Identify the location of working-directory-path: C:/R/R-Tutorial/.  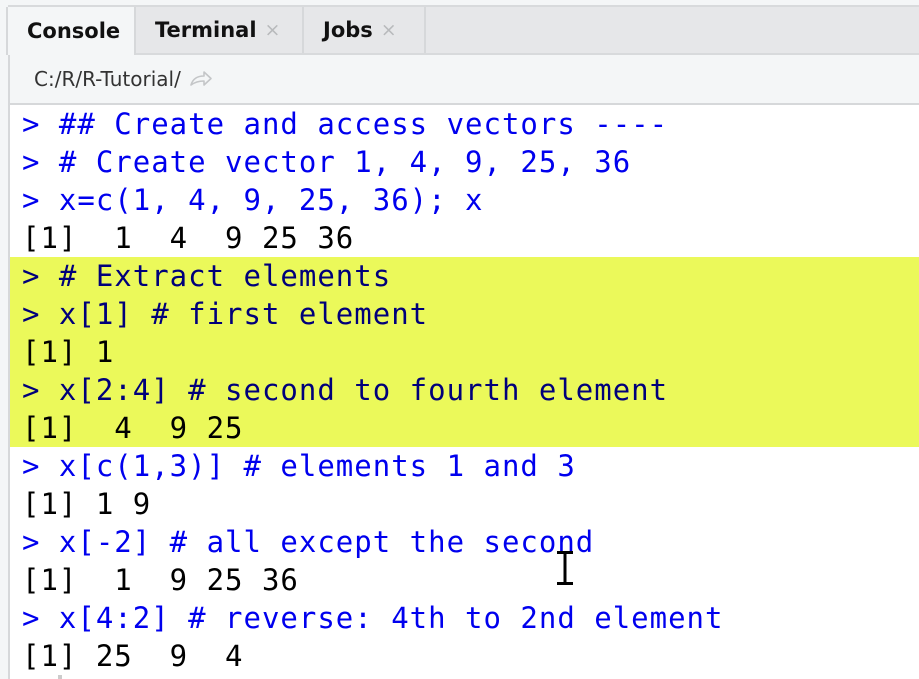
(107, 79).